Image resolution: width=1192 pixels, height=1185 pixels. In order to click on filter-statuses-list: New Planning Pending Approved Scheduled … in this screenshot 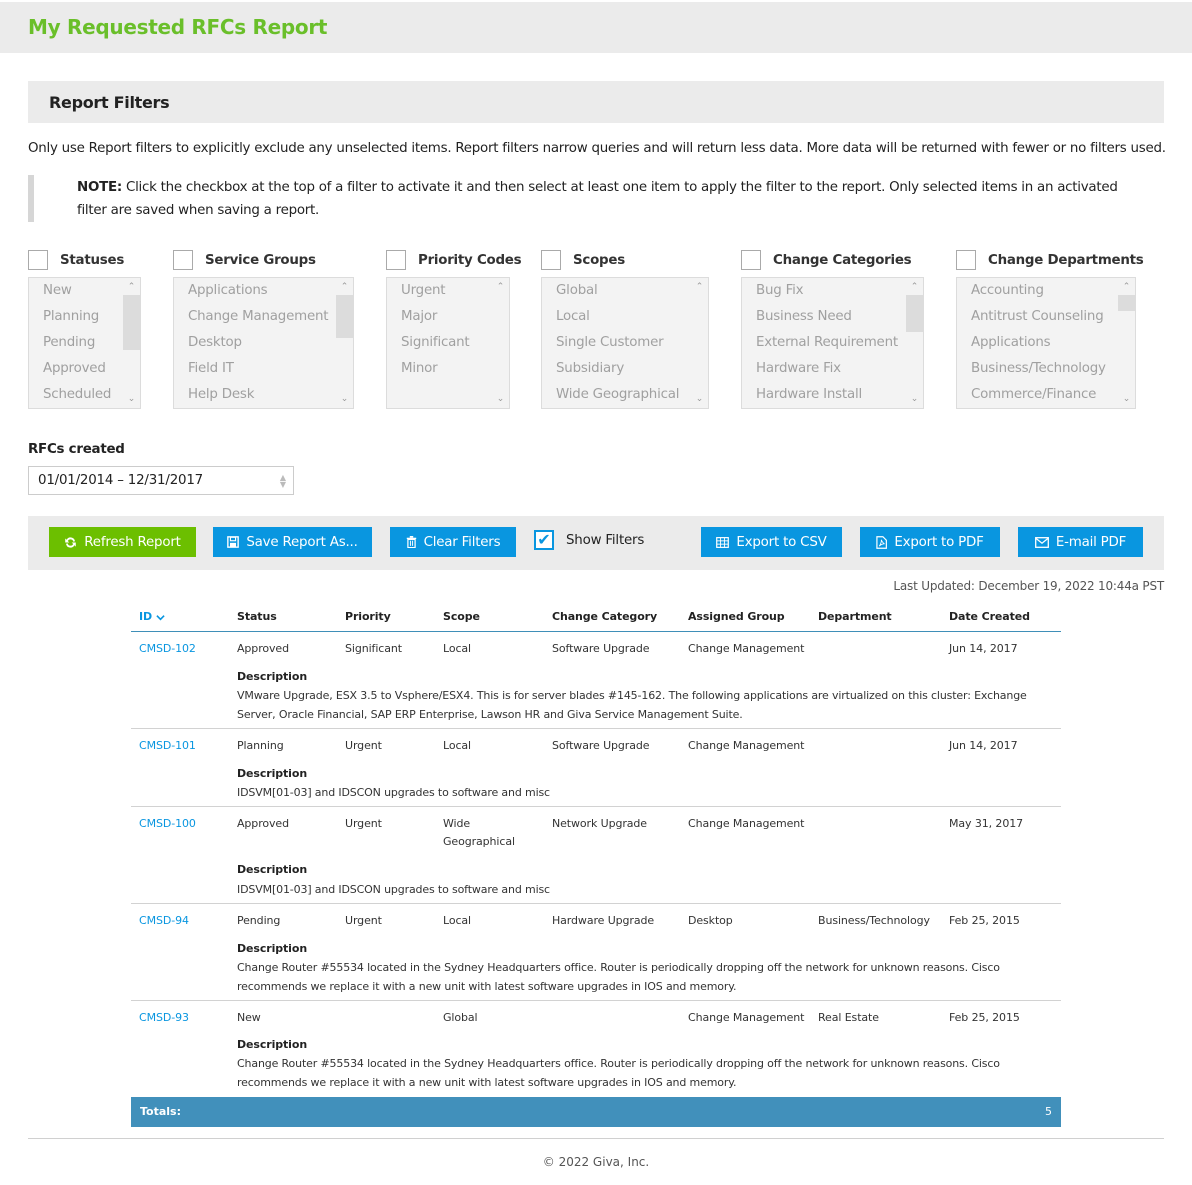, I will do `click(84, 343)`.